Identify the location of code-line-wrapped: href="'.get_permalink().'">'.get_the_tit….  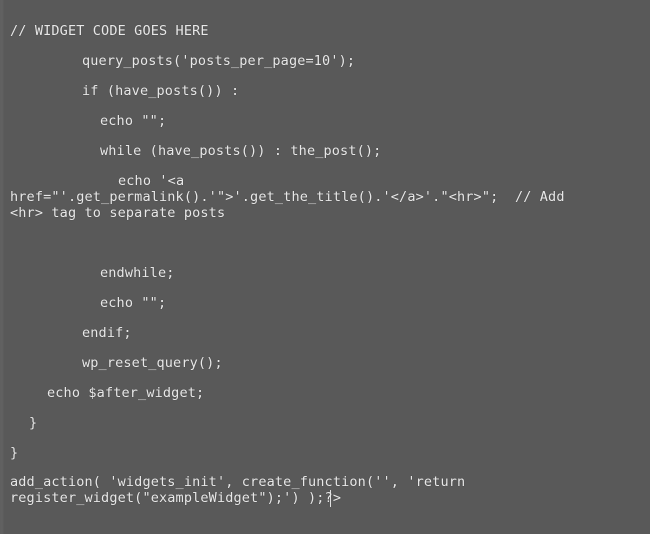
(287, 197).